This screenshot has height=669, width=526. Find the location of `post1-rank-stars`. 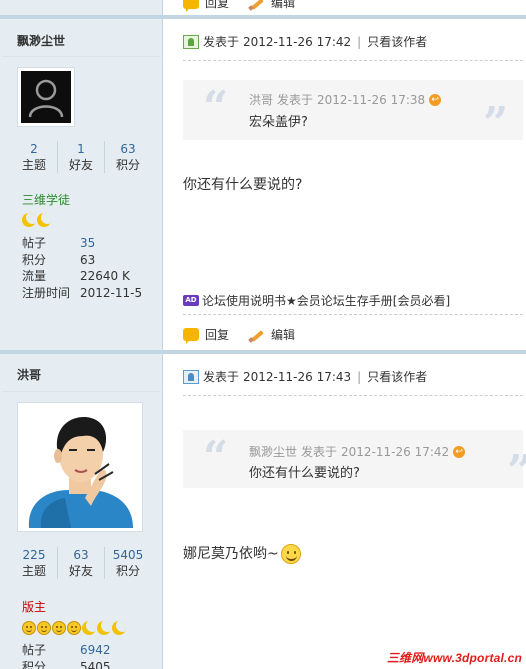

post1-rank-stars is located at coordinates (36, 220).